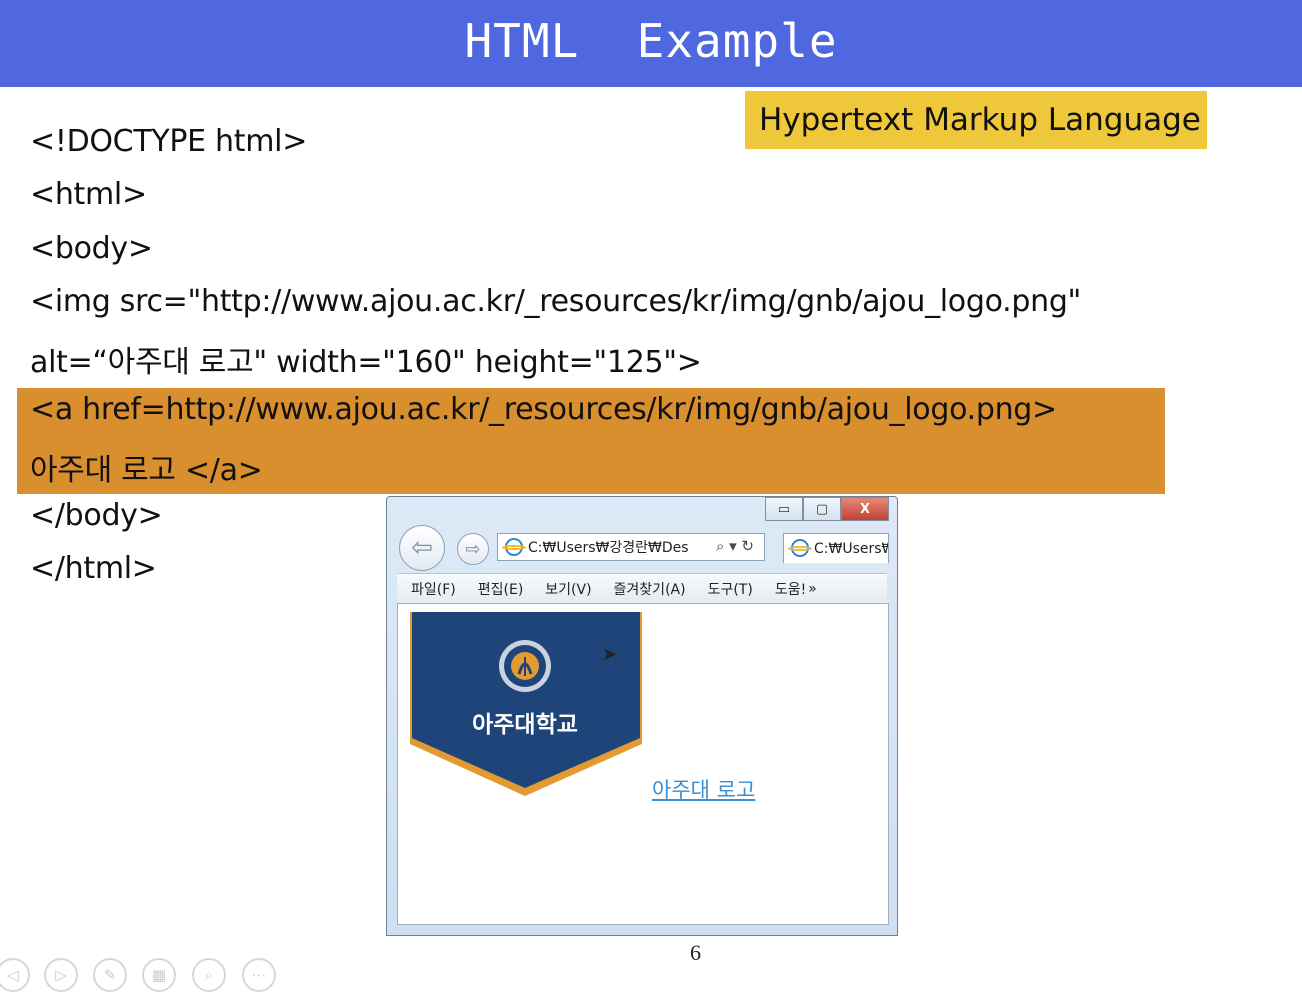 The width and height of the screenshot is (1302, 992). Describe the element at coordinates (800, 548) in the screenshot. I see `ie-tab-icon` at that location.